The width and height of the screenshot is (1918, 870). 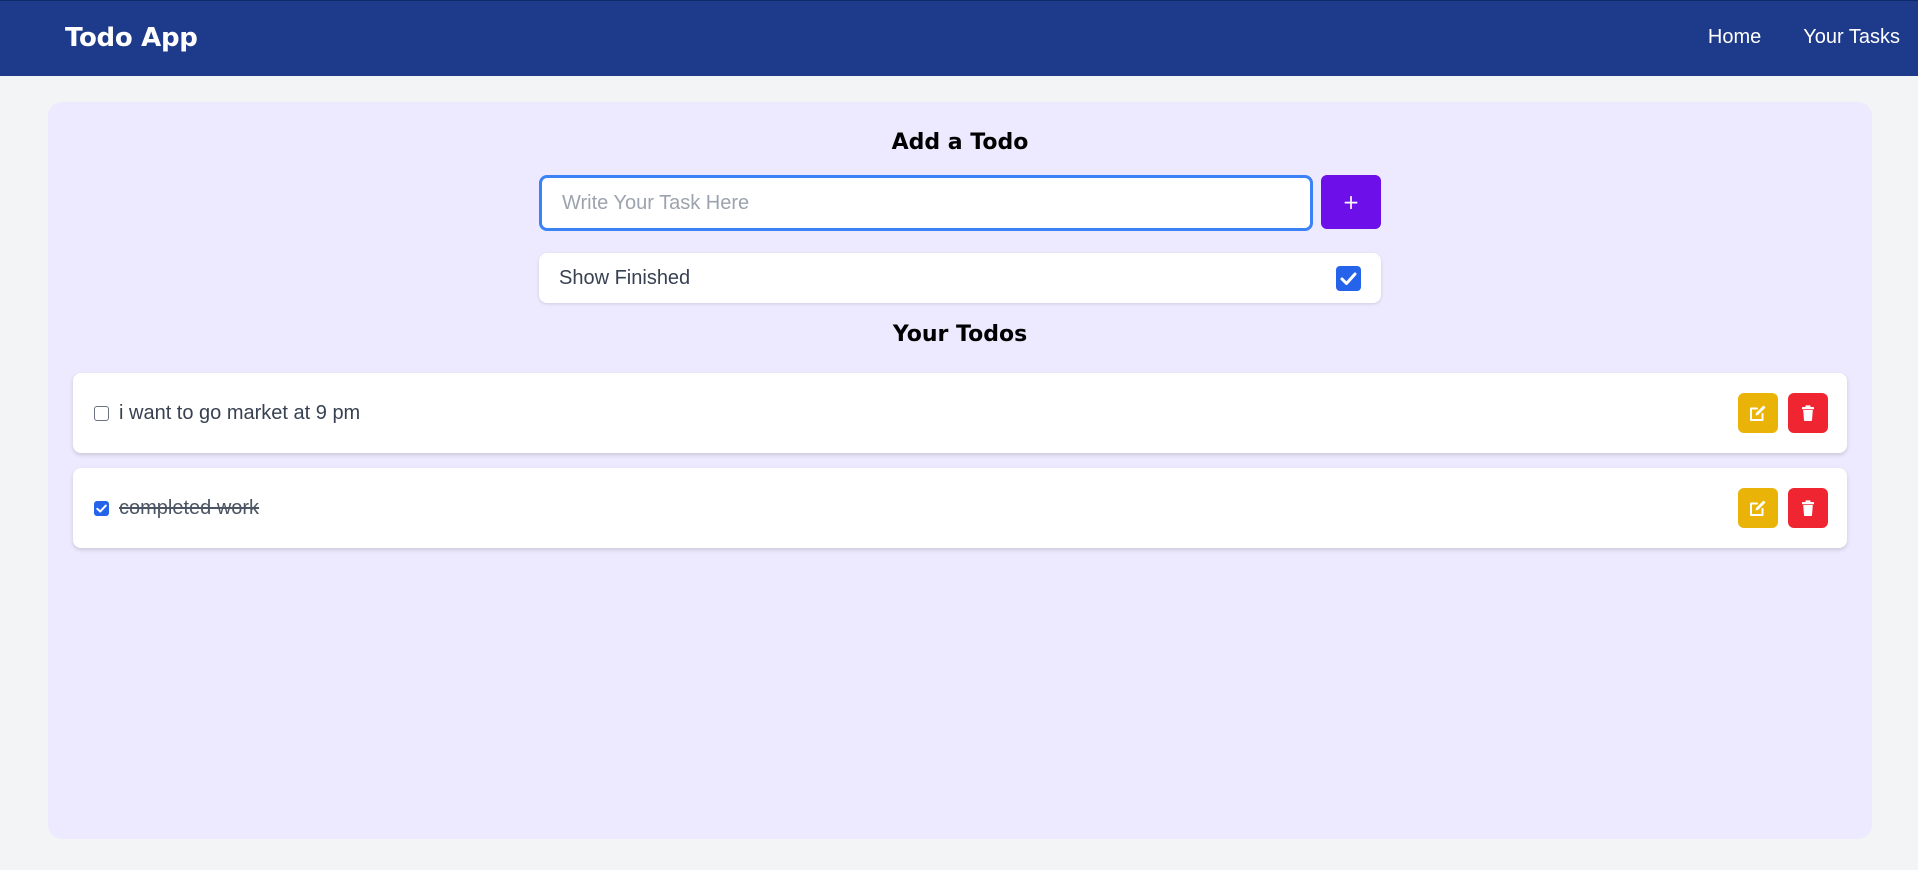 I want to click on add-todo-button: +, so click(x=1351, y=202).